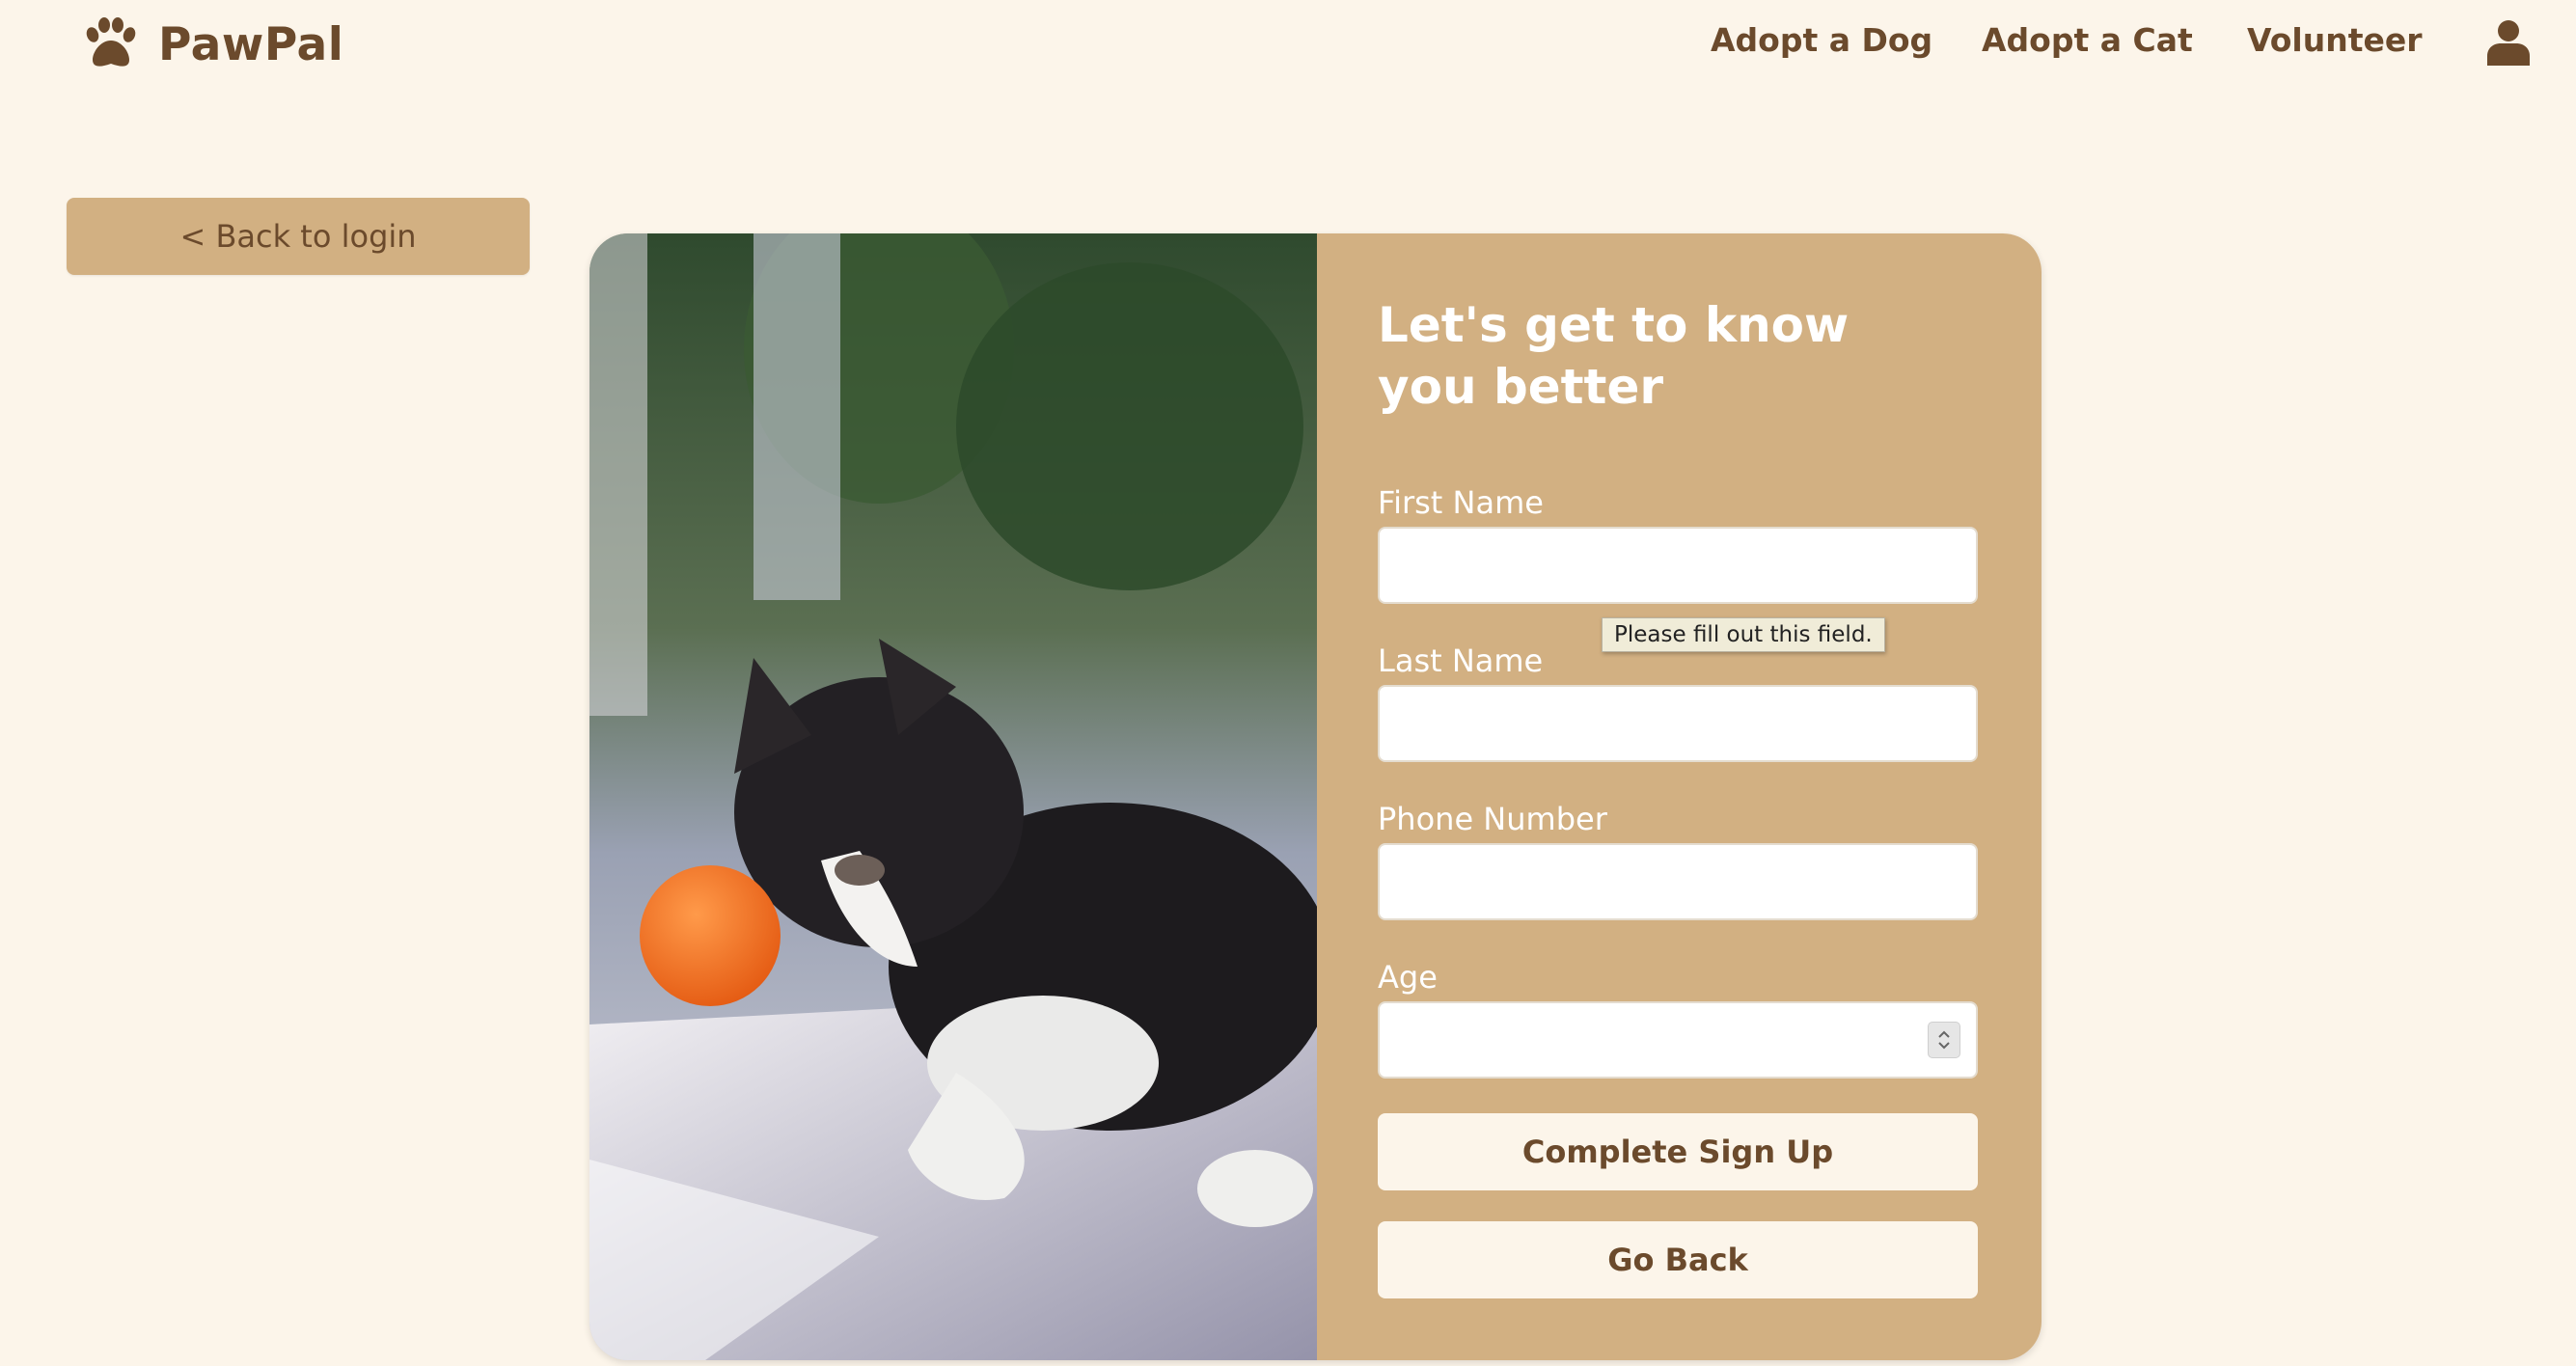 Image resolution: width=2576 pixels, height=1366 pixels. Describe the element at coordinates (2335, 40) in the screenshot. I see `nav-volunteer: Volunteer` at that location.